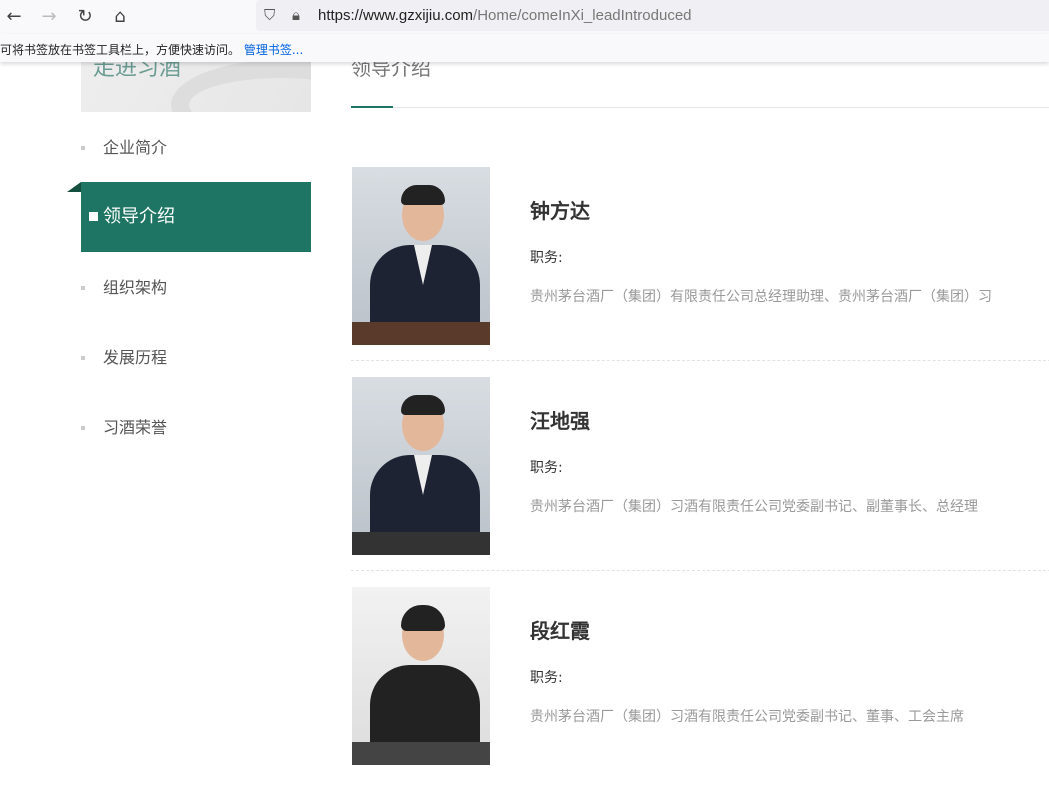  What do you see at coordinates (49, 17) in the screenshot?
I see `forward-icon: →` at bounding box center [49, 17].